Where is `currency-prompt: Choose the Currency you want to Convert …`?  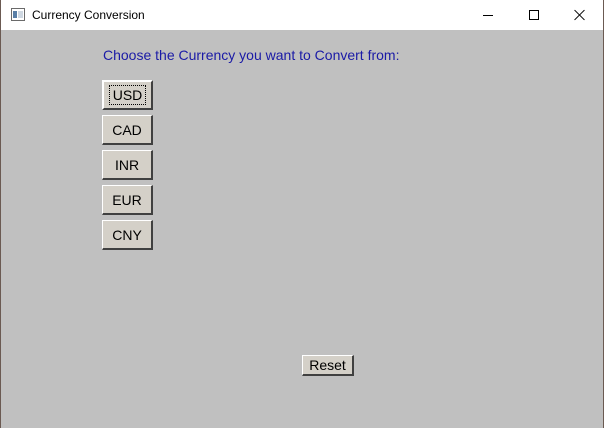
currency-prompt: Choose the Currency you want to Convert … is located at coordinates (251, 55).